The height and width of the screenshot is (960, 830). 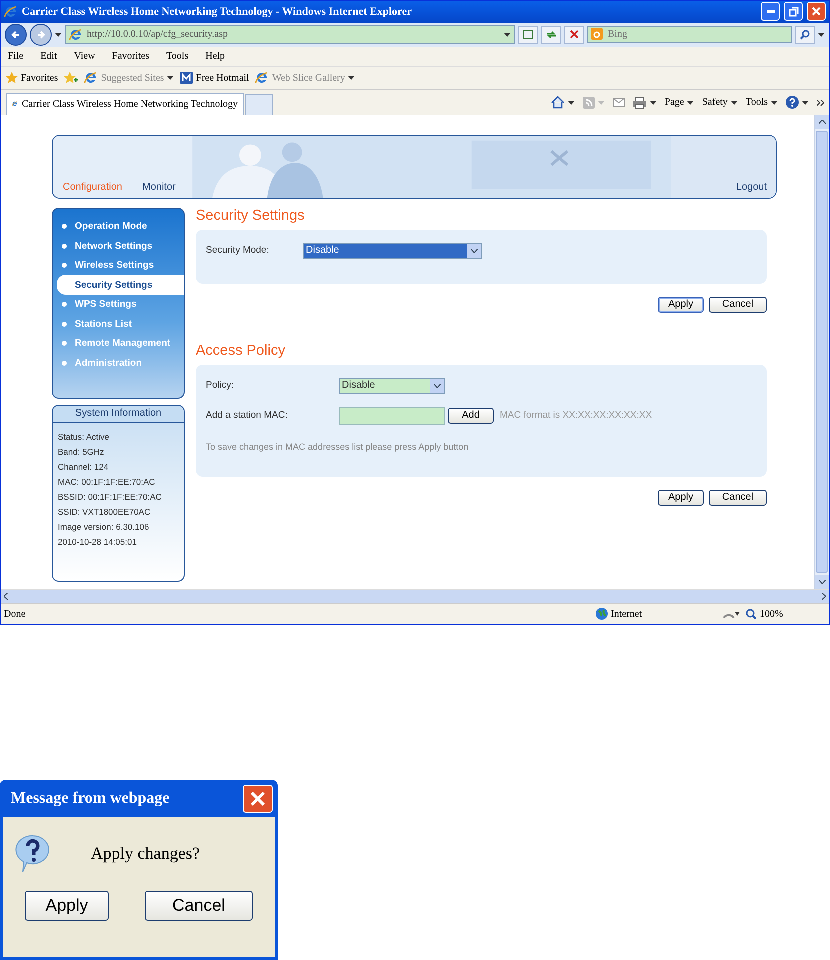 What do you see at coordinates (98, 541) in the screenshot?
I see `system-info-line: 2010-10-28 14:05:01` at bounding box center [98, 541].